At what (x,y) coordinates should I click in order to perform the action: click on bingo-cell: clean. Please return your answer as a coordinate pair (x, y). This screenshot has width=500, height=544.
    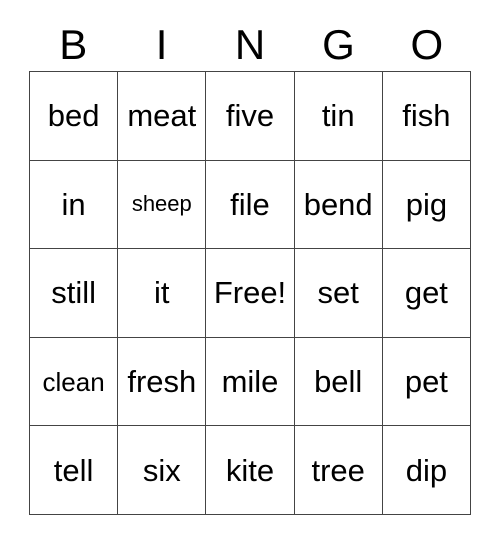
    Looking at the image, I should click on (74, 382).